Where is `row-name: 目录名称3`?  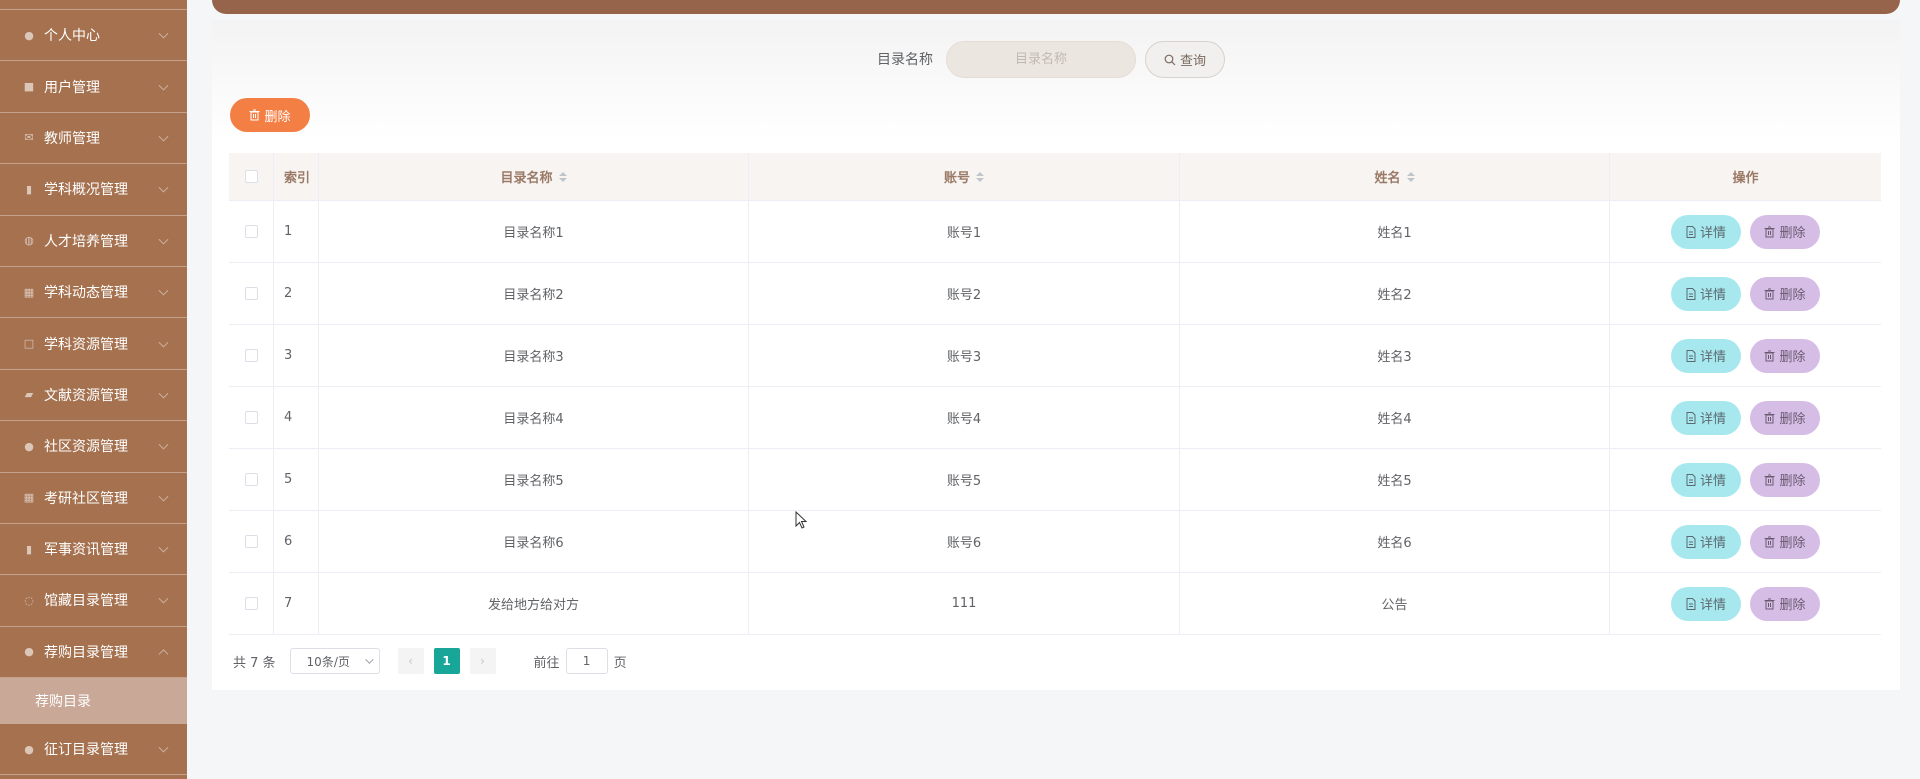
row-name: 目录名称3 is located at coordinates (534, 355).